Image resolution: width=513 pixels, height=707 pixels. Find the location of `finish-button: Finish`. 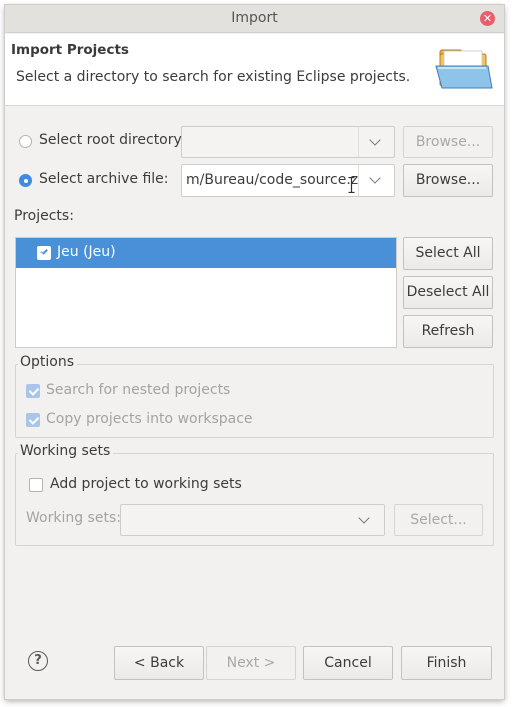

finish-button: Finish is located at coordinates (446, 663).